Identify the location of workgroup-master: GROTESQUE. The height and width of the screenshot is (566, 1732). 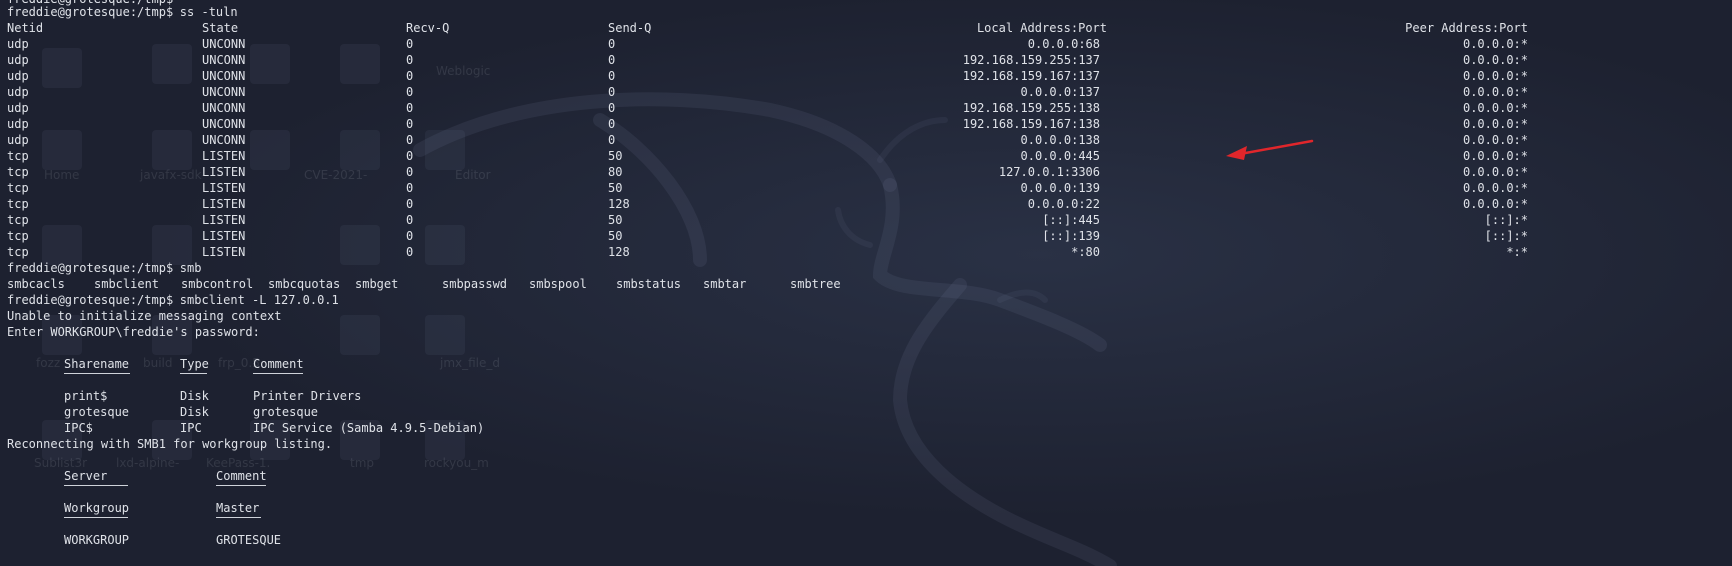
(249, 540).